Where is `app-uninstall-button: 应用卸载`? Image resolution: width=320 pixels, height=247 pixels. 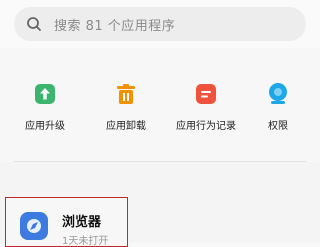 app-uninstall-button: 应用卸载 is located at coordinates (126, 102).